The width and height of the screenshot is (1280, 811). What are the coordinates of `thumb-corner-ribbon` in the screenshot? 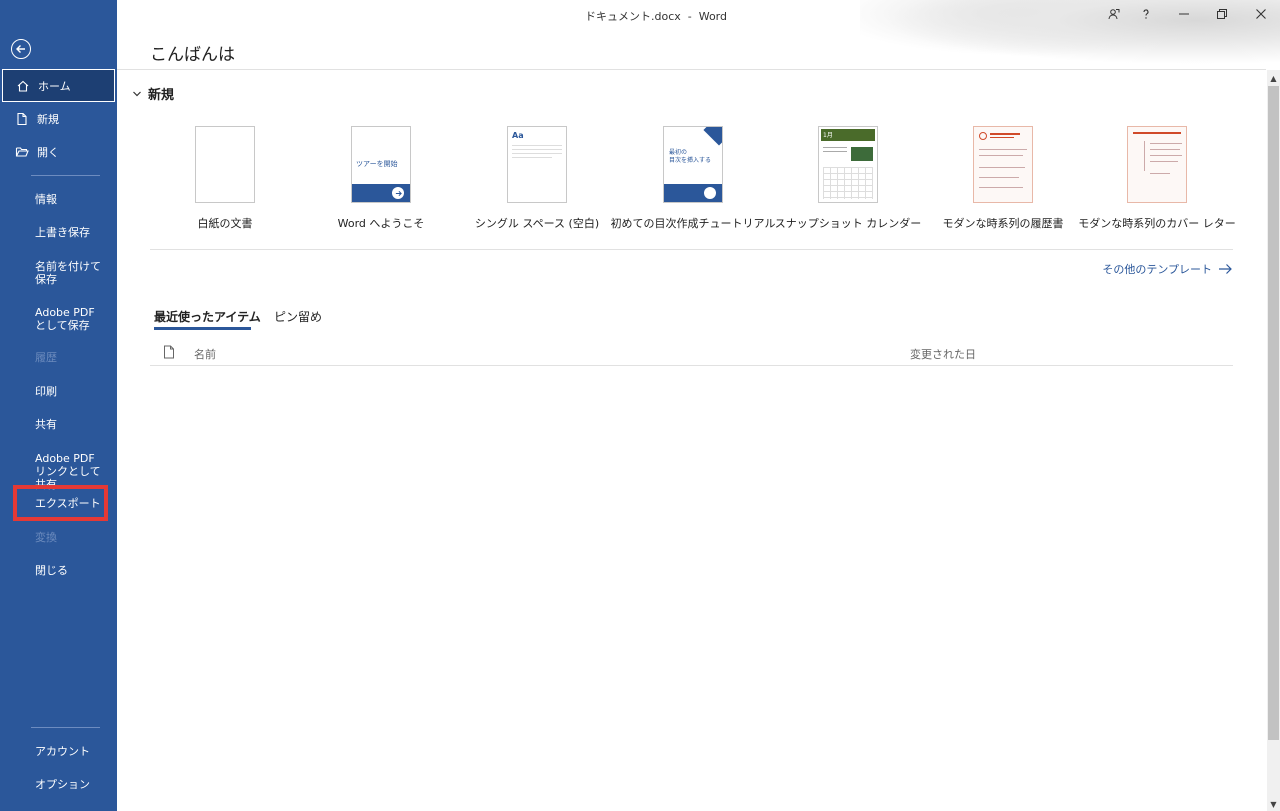 It's located at (712, 136).